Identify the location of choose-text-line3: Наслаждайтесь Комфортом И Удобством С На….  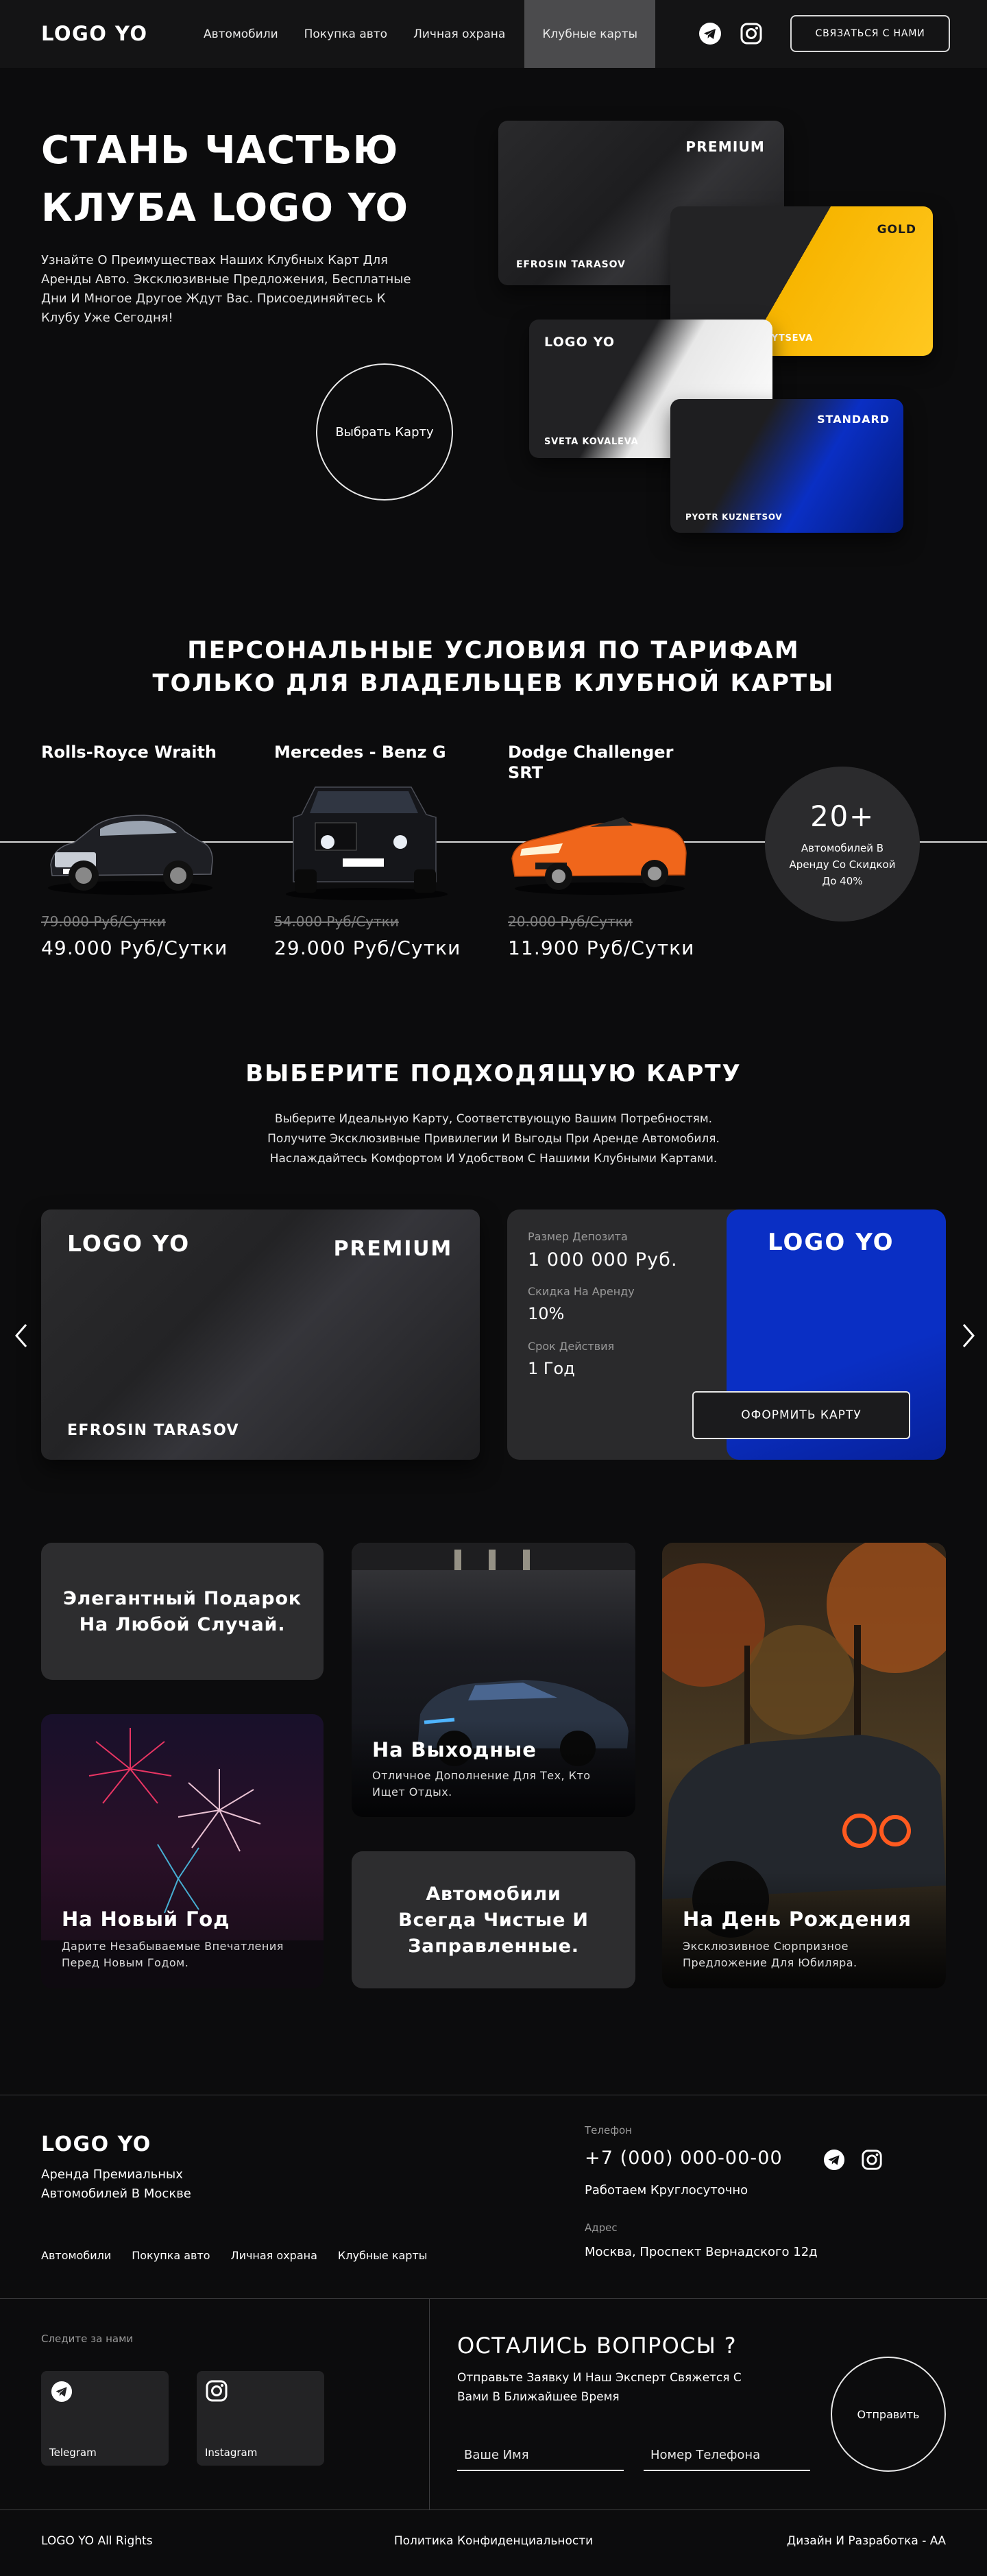
(493, 1159).